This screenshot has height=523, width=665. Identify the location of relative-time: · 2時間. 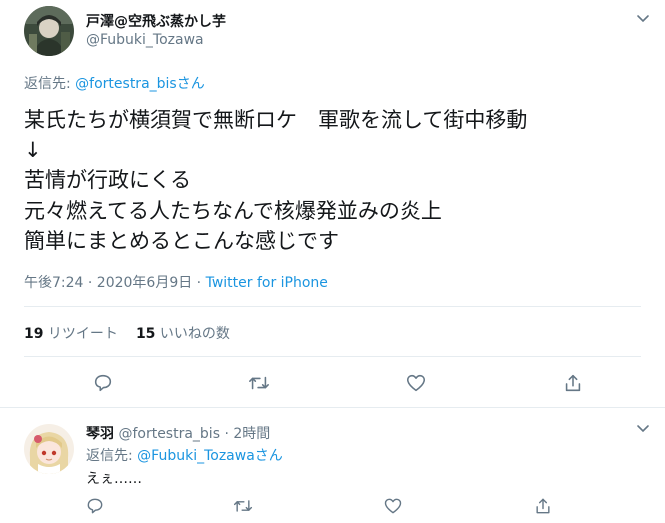
(245, 434).